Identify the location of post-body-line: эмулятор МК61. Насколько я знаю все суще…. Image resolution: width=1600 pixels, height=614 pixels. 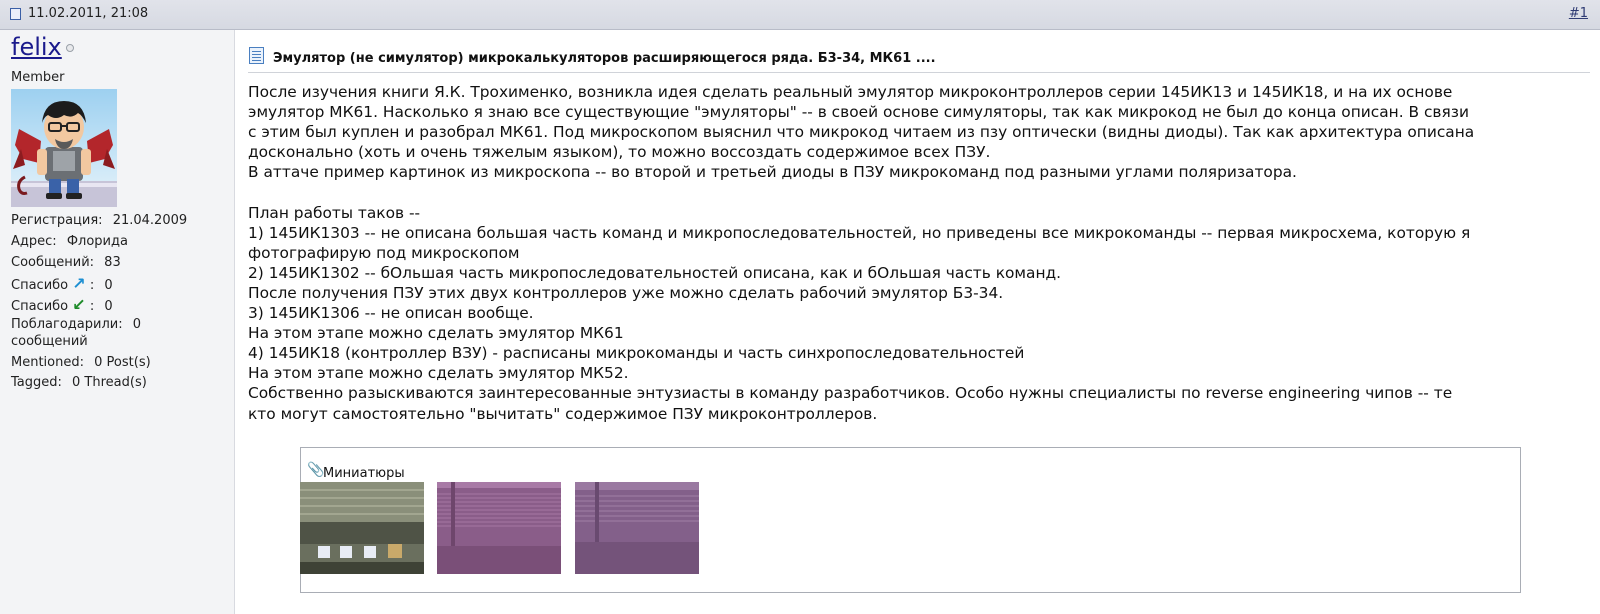
(858, 112).